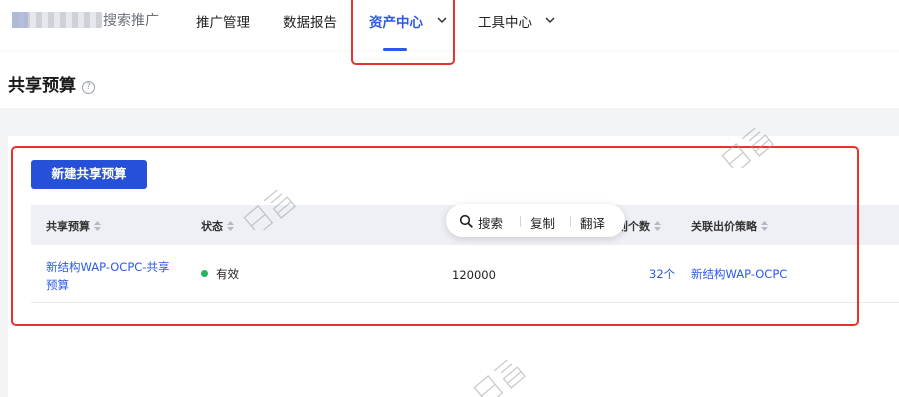 The height and width of the screenshot is (397, 899). I want to click on highlight-box-nav, so click(403, 32).